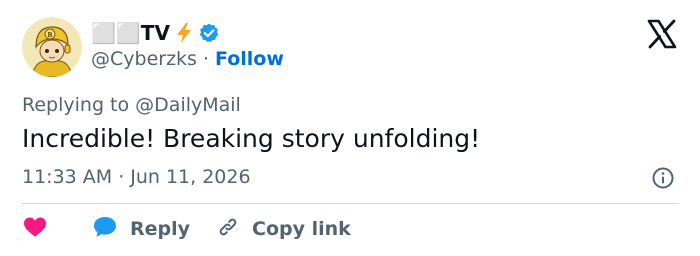  What do you see at coordinates (301, 229) in the screenshot?
I see `copy-link-label: Copy link` at bounding box center [301, 229].